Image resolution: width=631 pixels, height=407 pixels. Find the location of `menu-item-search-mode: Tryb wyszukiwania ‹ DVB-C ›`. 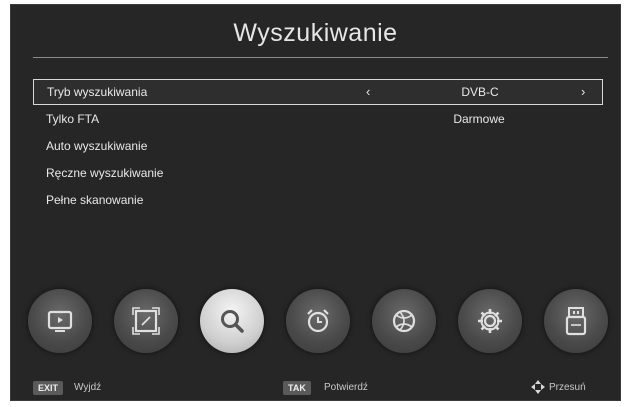

menu-item-search-mode: Tryb wyszukiwania ‹ DVB-C › is located at coordinates (318, 92).